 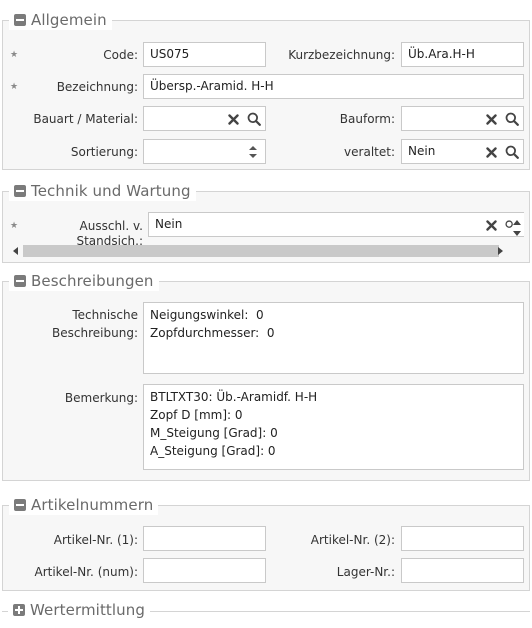 What do you see at coordinates (212, 333) in the screenshot?
I see `text-line: Zopfdurchmesser: 0` at bounding box center [212, 333].